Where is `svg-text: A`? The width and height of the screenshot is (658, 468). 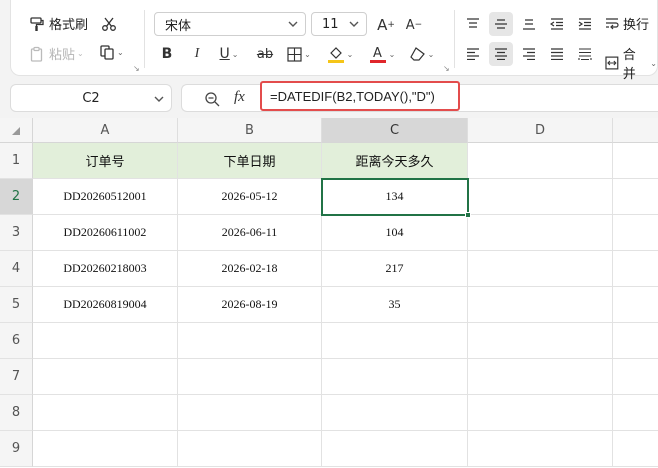 svg-text: A is located at coordinates (377, 53).